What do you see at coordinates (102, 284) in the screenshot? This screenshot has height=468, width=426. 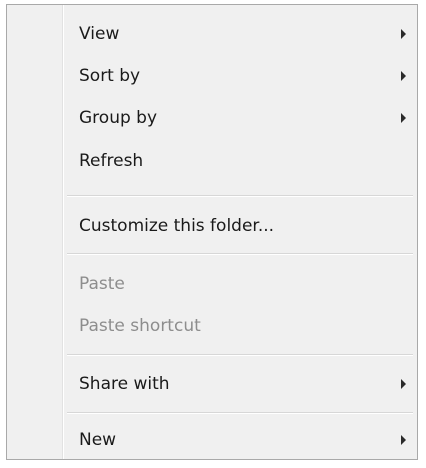 I see `menu-item-label: Paste` at bounding box center [102, 284].